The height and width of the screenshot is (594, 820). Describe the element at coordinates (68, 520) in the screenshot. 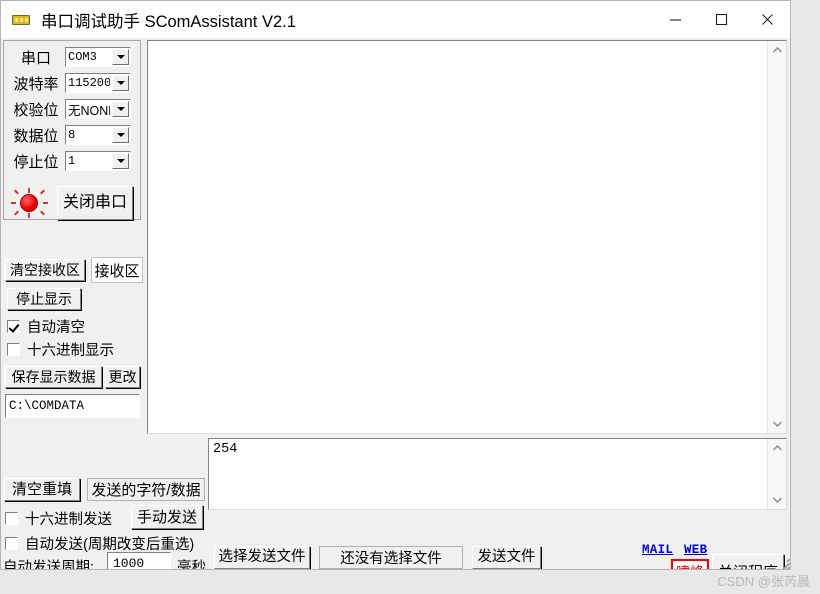

I see `hex-send-label: 十六进制发送` at that location.